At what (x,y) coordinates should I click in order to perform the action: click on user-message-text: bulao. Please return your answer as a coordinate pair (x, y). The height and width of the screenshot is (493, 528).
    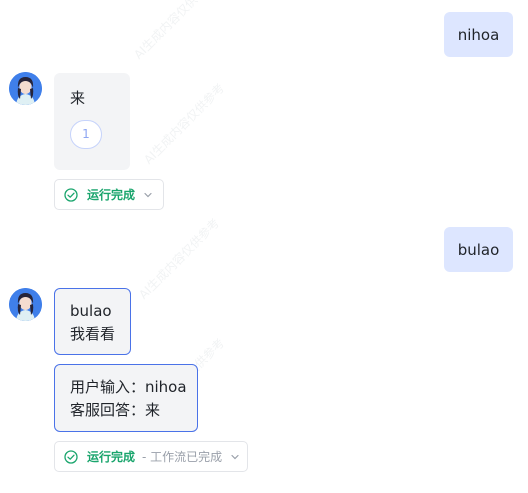
    Looking at the image, I should click on (478, 249).